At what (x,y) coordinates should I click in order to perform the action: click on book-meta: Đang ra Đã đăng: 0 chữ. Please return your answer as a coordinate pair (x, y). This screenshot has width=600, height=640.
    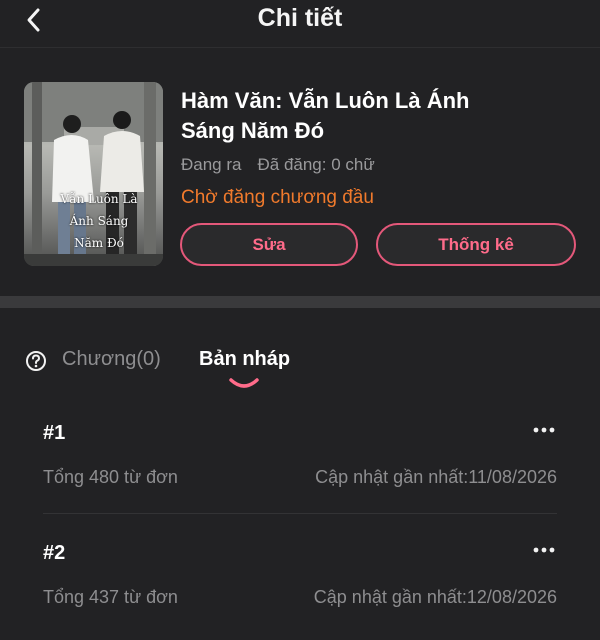
    Looking at the image, I should click on (278, 165).